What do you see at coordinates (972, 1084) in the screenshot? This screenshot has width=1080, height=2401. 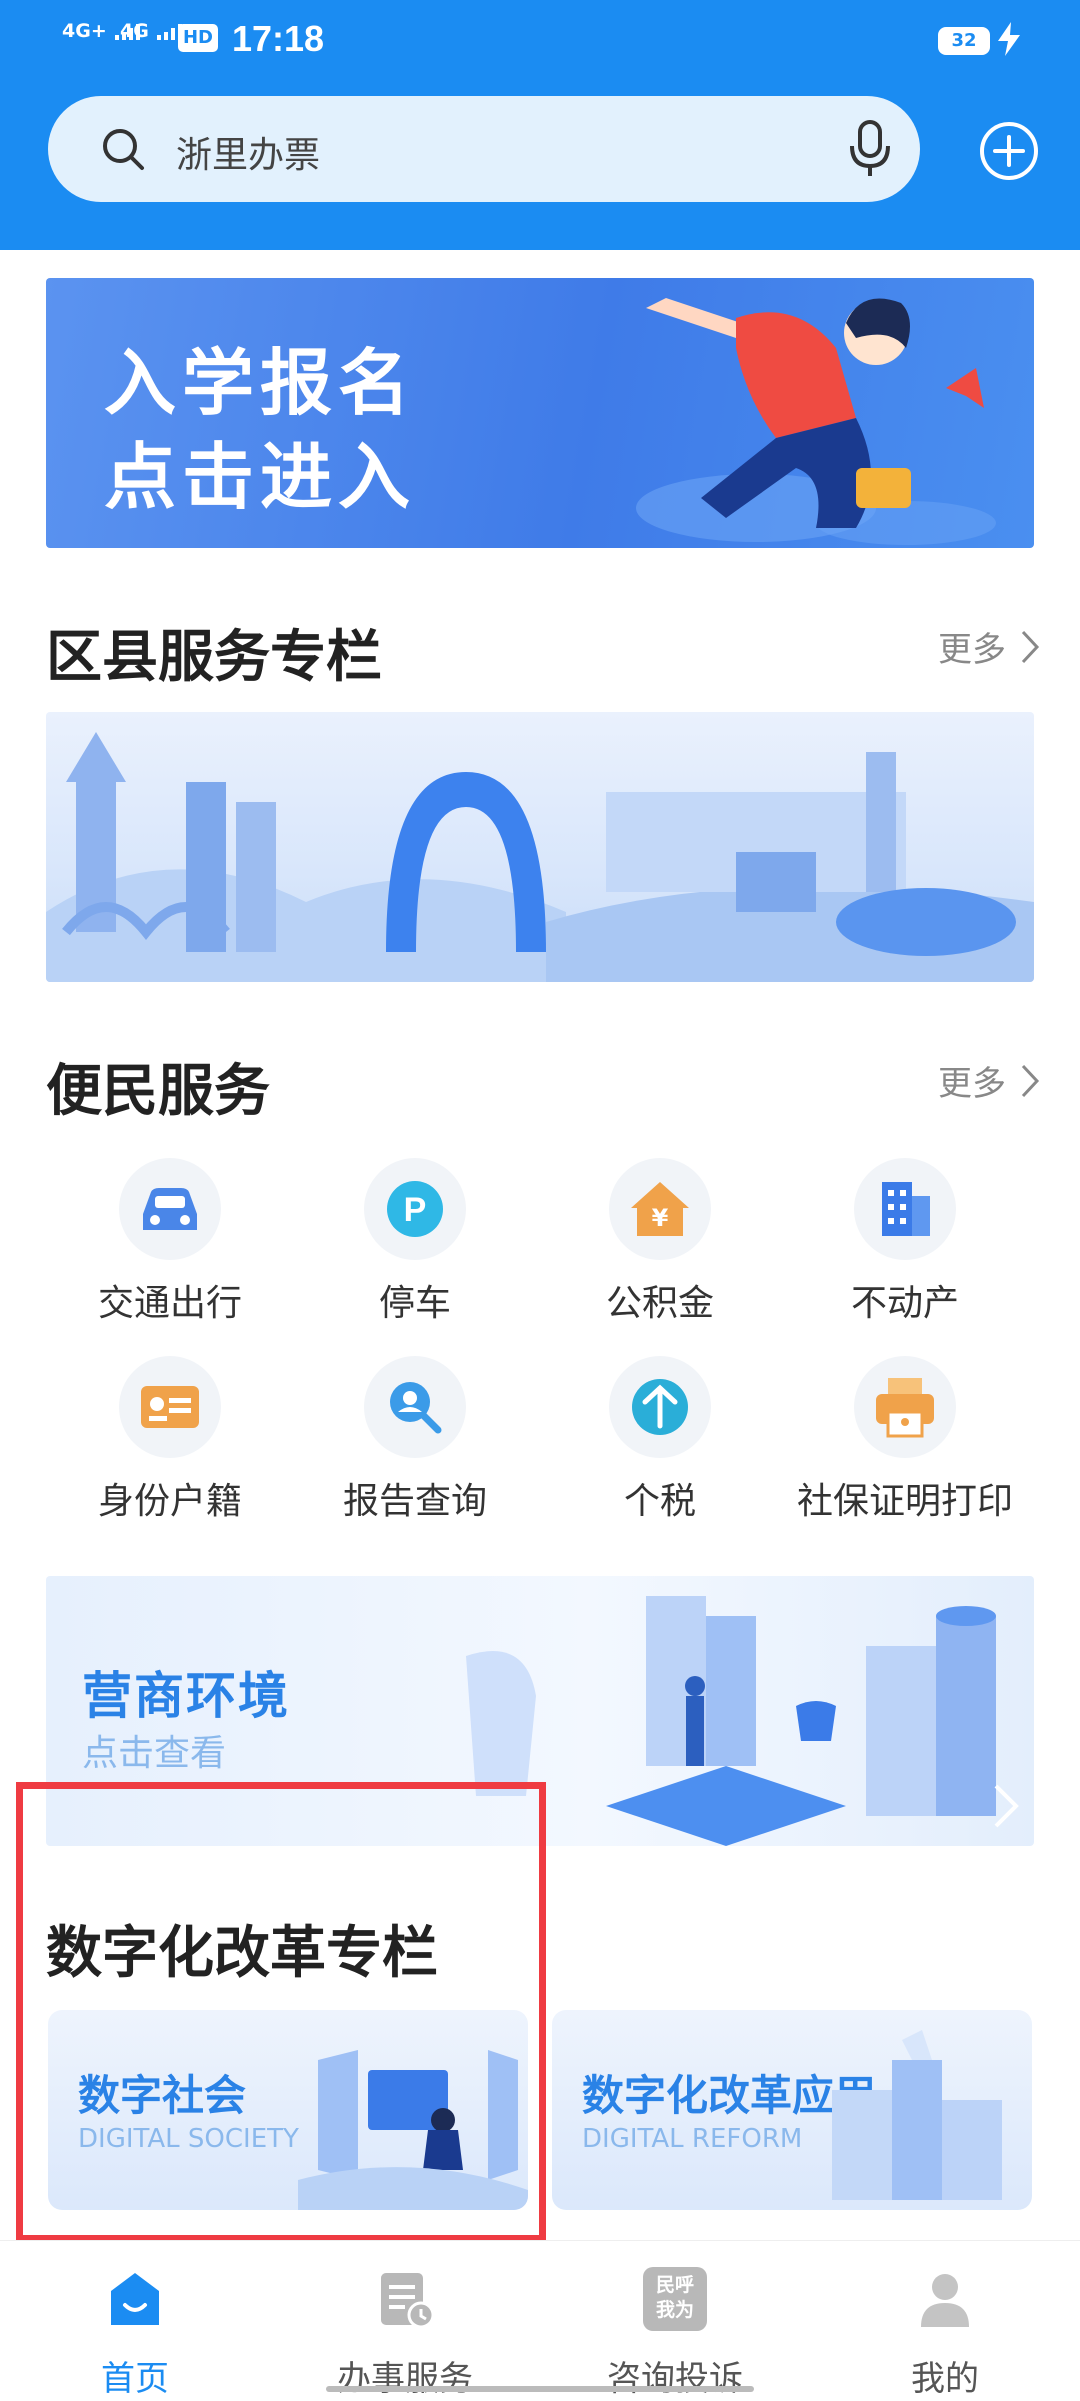 I see `convenience-more-label: 更多` at bounding box center [972, 1084].